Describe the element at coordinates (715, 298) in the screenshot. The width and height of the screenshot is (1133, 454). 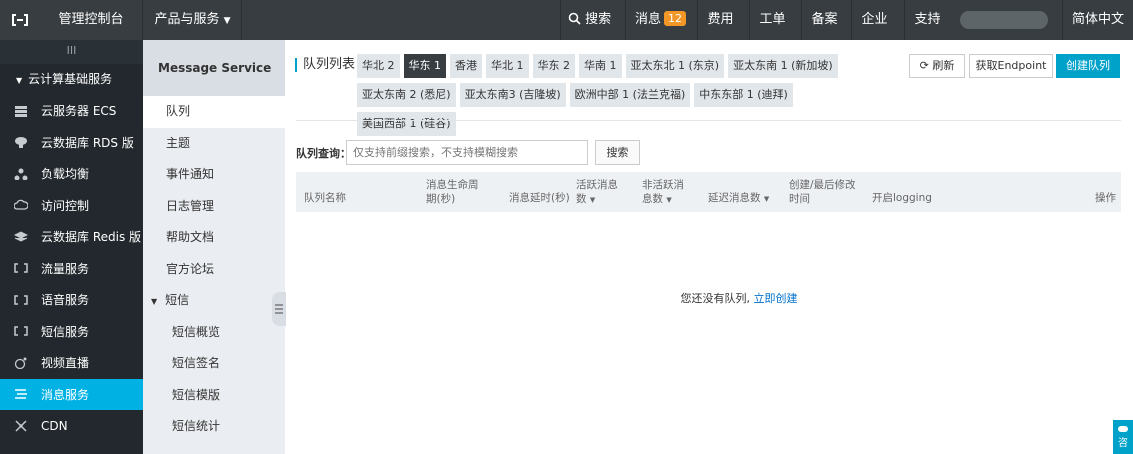
I see `empty-text: 您还没有队列,` at that location.